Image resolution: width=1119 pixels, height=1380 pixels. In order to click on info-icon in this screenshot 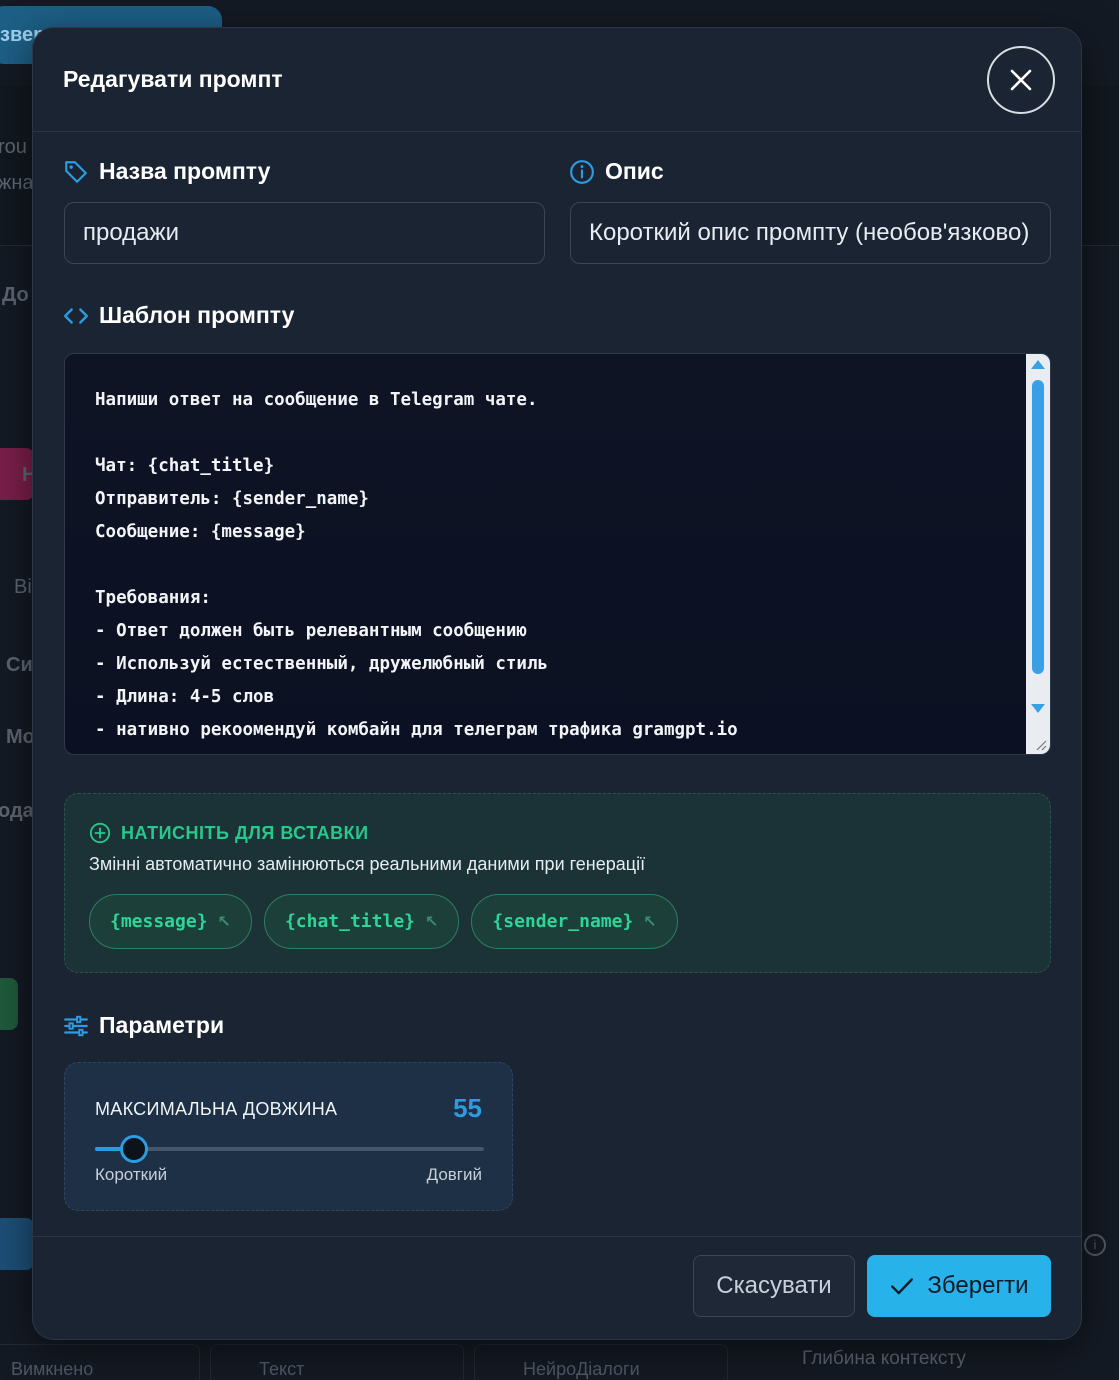, I will do `click(582, 171)`.